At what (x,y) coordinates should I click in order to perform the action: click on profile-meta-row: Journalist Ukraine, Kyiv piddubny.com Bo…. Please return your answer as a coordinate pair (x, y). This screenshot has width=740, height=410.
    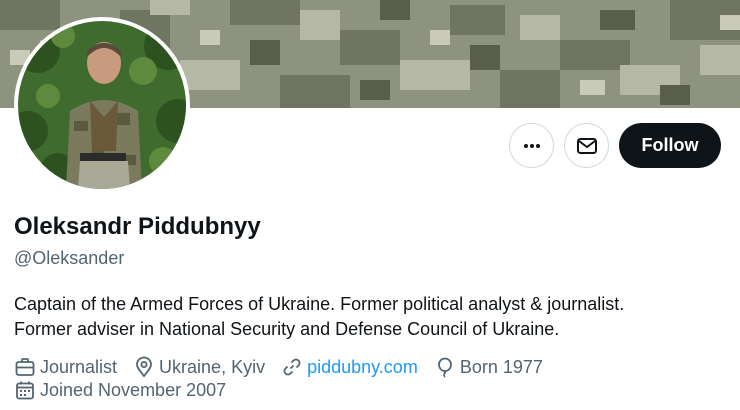
    Looking at the image, I should click on (286, 367).